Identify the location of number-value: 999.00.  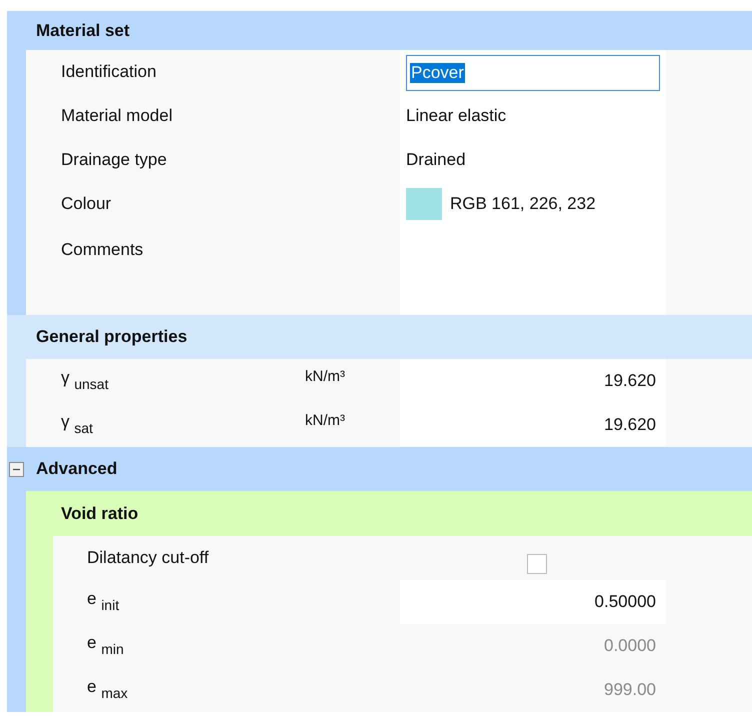
(630, 690).